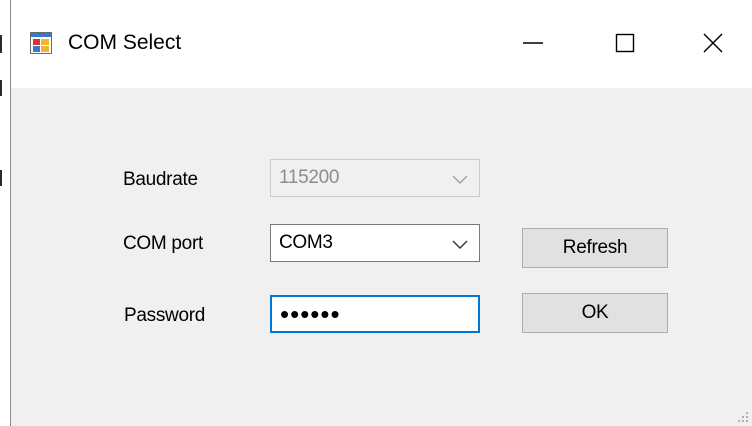 Image resolution: width=752 pixels, height=426 pixels. I want to click on windows-form-icon, so click(41, 43).